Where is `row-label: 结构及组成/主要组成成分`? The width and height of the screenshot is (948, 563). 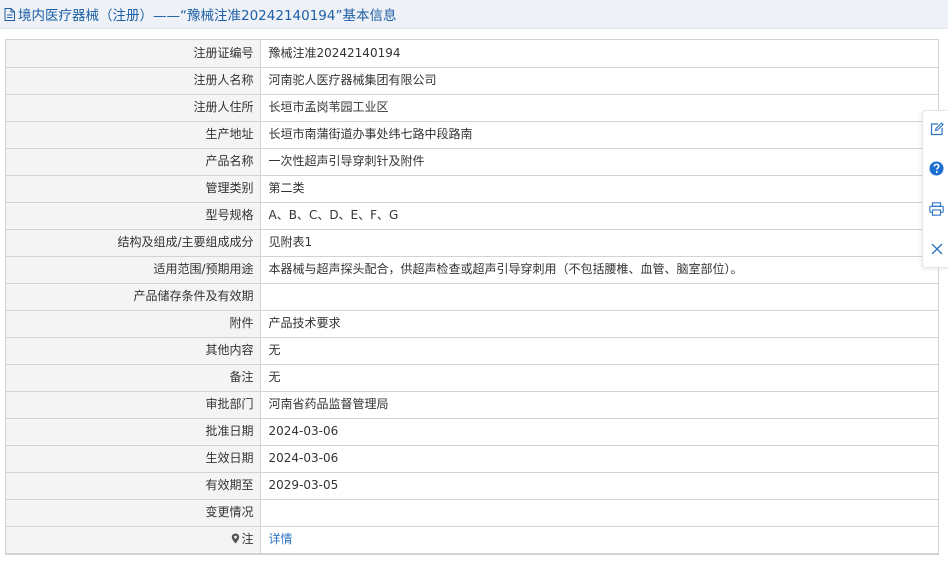
row-label: 结构及组成/主要组成成分 is located at coordinates (133, 242).